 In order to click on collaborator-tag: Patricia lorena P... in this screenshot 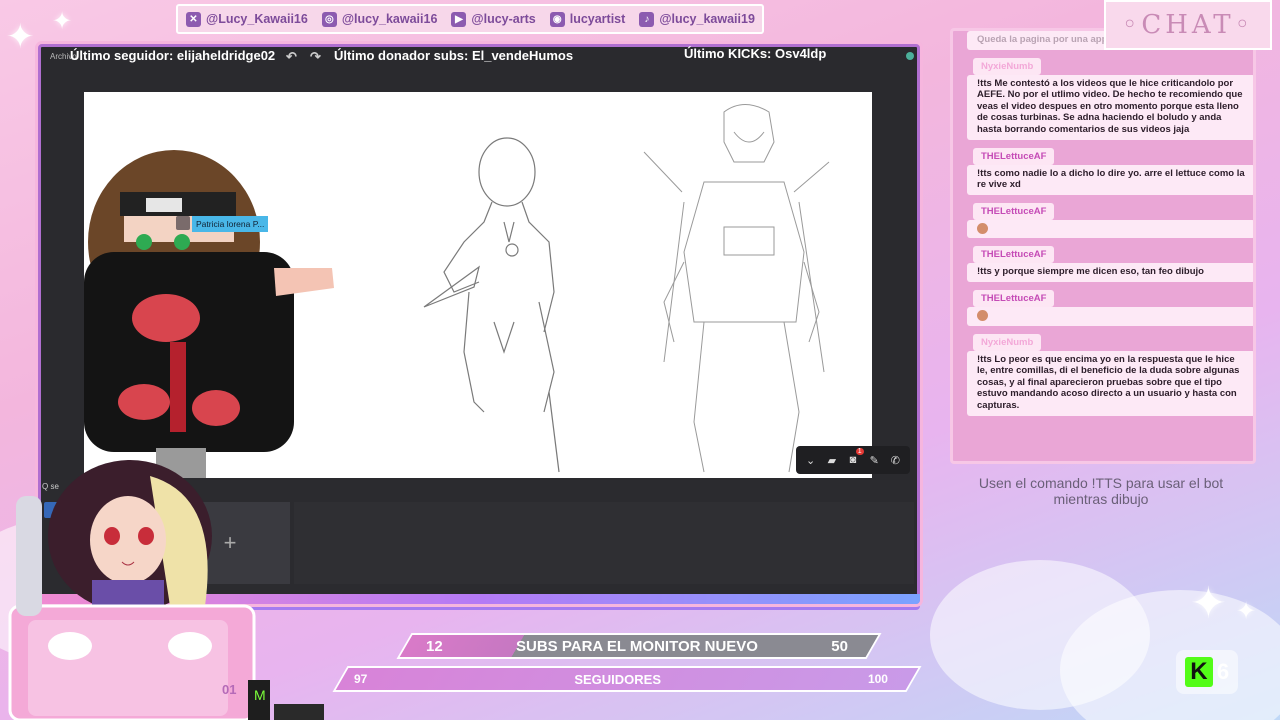, I will do `click(230, 224)`.